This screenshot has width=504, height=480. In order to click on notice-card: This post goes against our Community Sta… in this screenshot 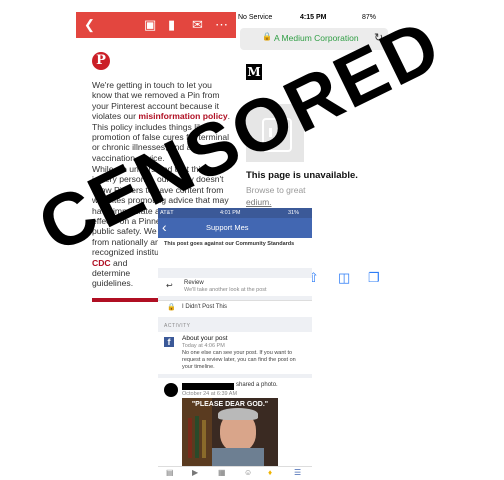, I will do `click(235, 253)`.